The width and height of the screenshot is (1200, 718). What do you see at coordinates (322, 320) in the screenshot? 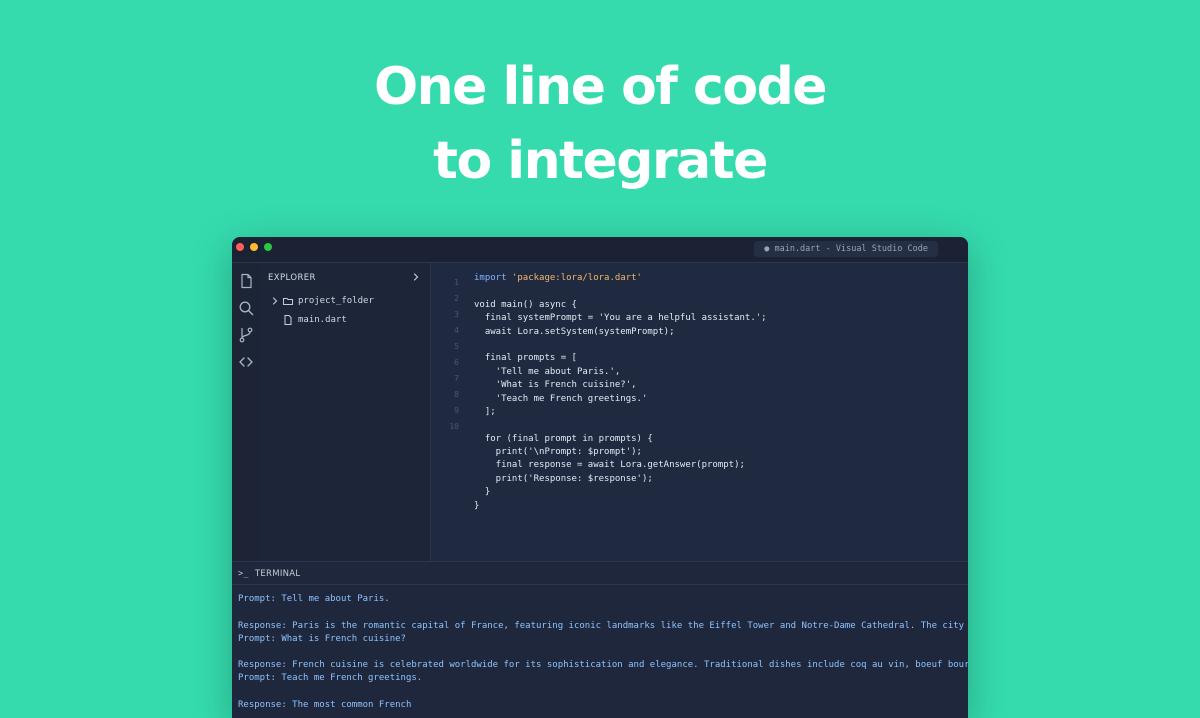
I see `file-label: main.dart` at bounding box center [322, 320].